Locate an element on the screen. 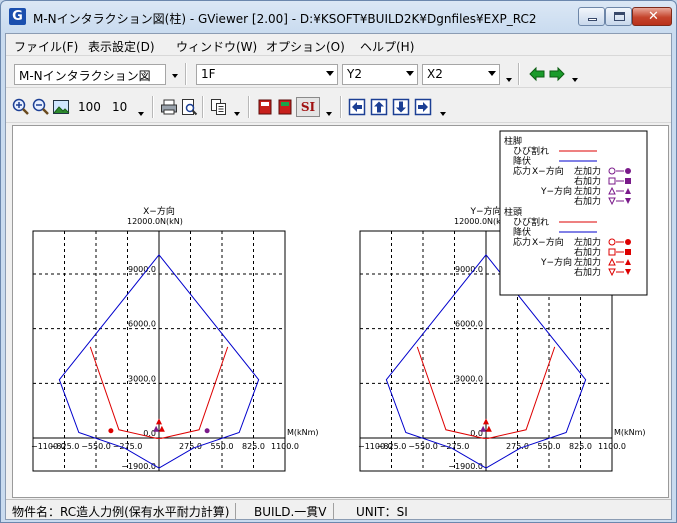  menu-bar: ファイル(F) 表示設定(D) ウィンドウ(W) オプション(O) ヘルプ(H) is located at coordinates (338, 45).